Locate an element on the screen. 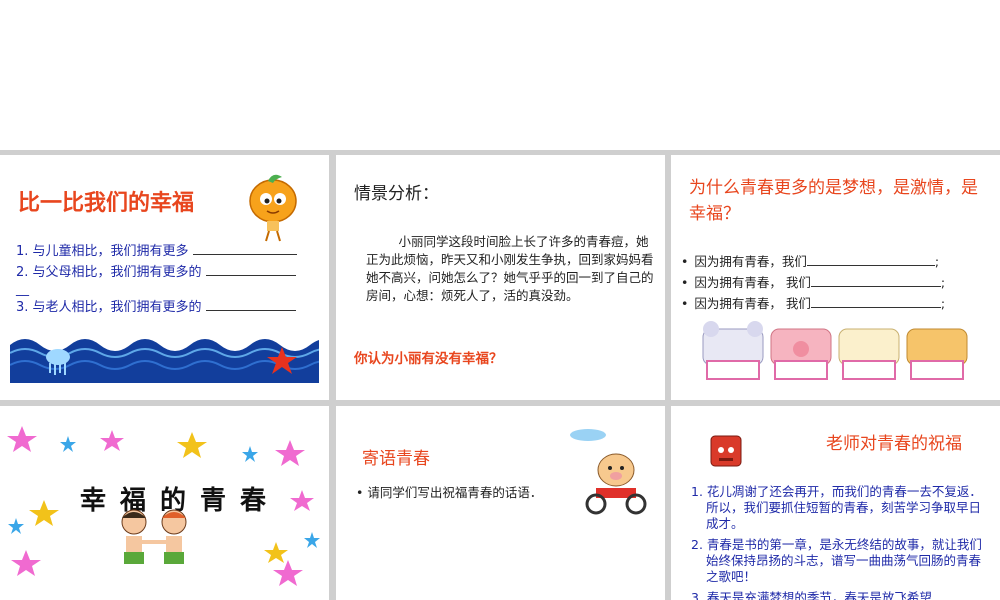  sea-waves-icon is located at coordinates (164, 354).